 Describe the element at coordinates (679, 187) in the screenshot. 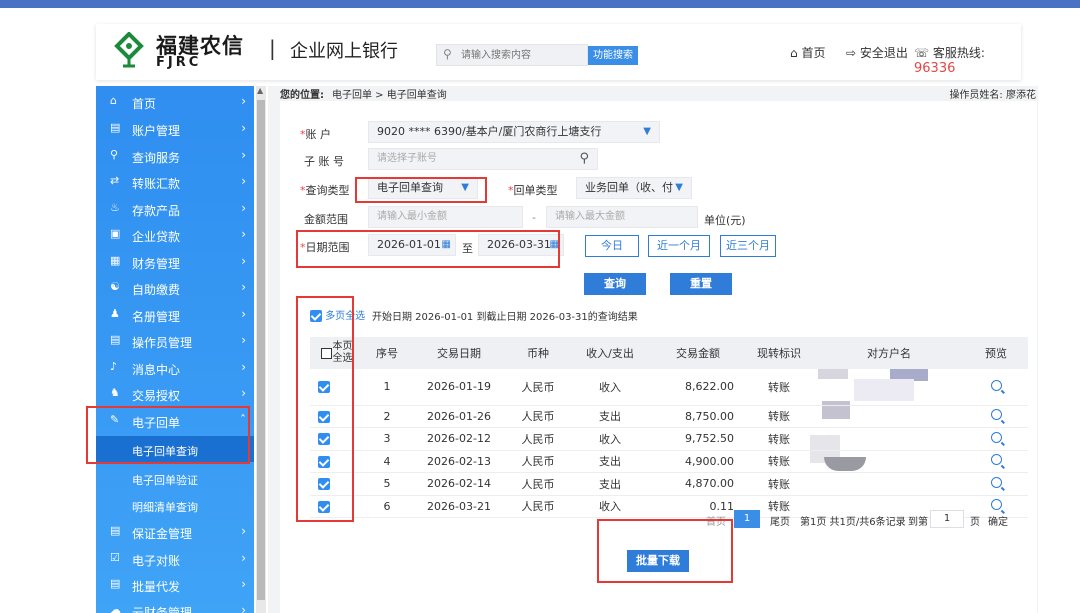

I see `dropdown-arrow-icon: ▼` at that location.